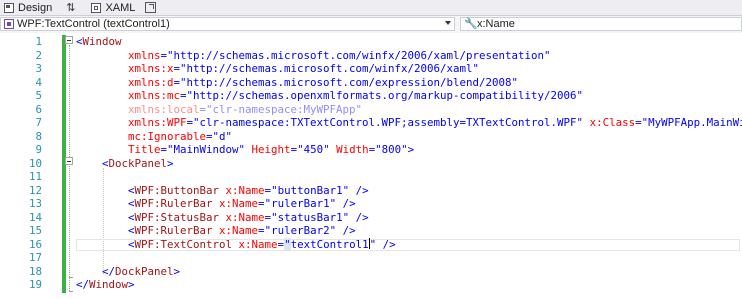  What do you see at coordinates (371, 285) in the screenshot?
I see `code-line: 19 </Window>` at bounding box center [371, 285].